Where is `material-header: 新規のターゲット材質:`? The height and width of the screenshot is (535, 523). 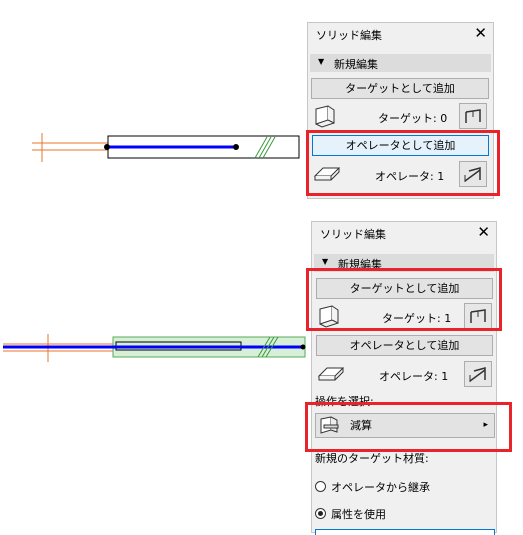
material-header: 新規のターゲット材質: is located at coordinates (372, 458).